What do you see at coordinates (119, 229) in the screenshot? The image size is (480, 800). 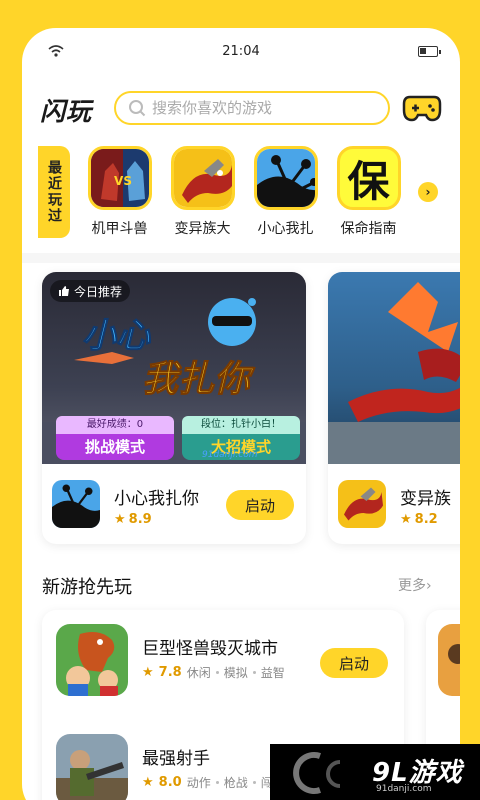 I see `recent-item-label: 机甲斗兽` at bounding box center [119, 229].